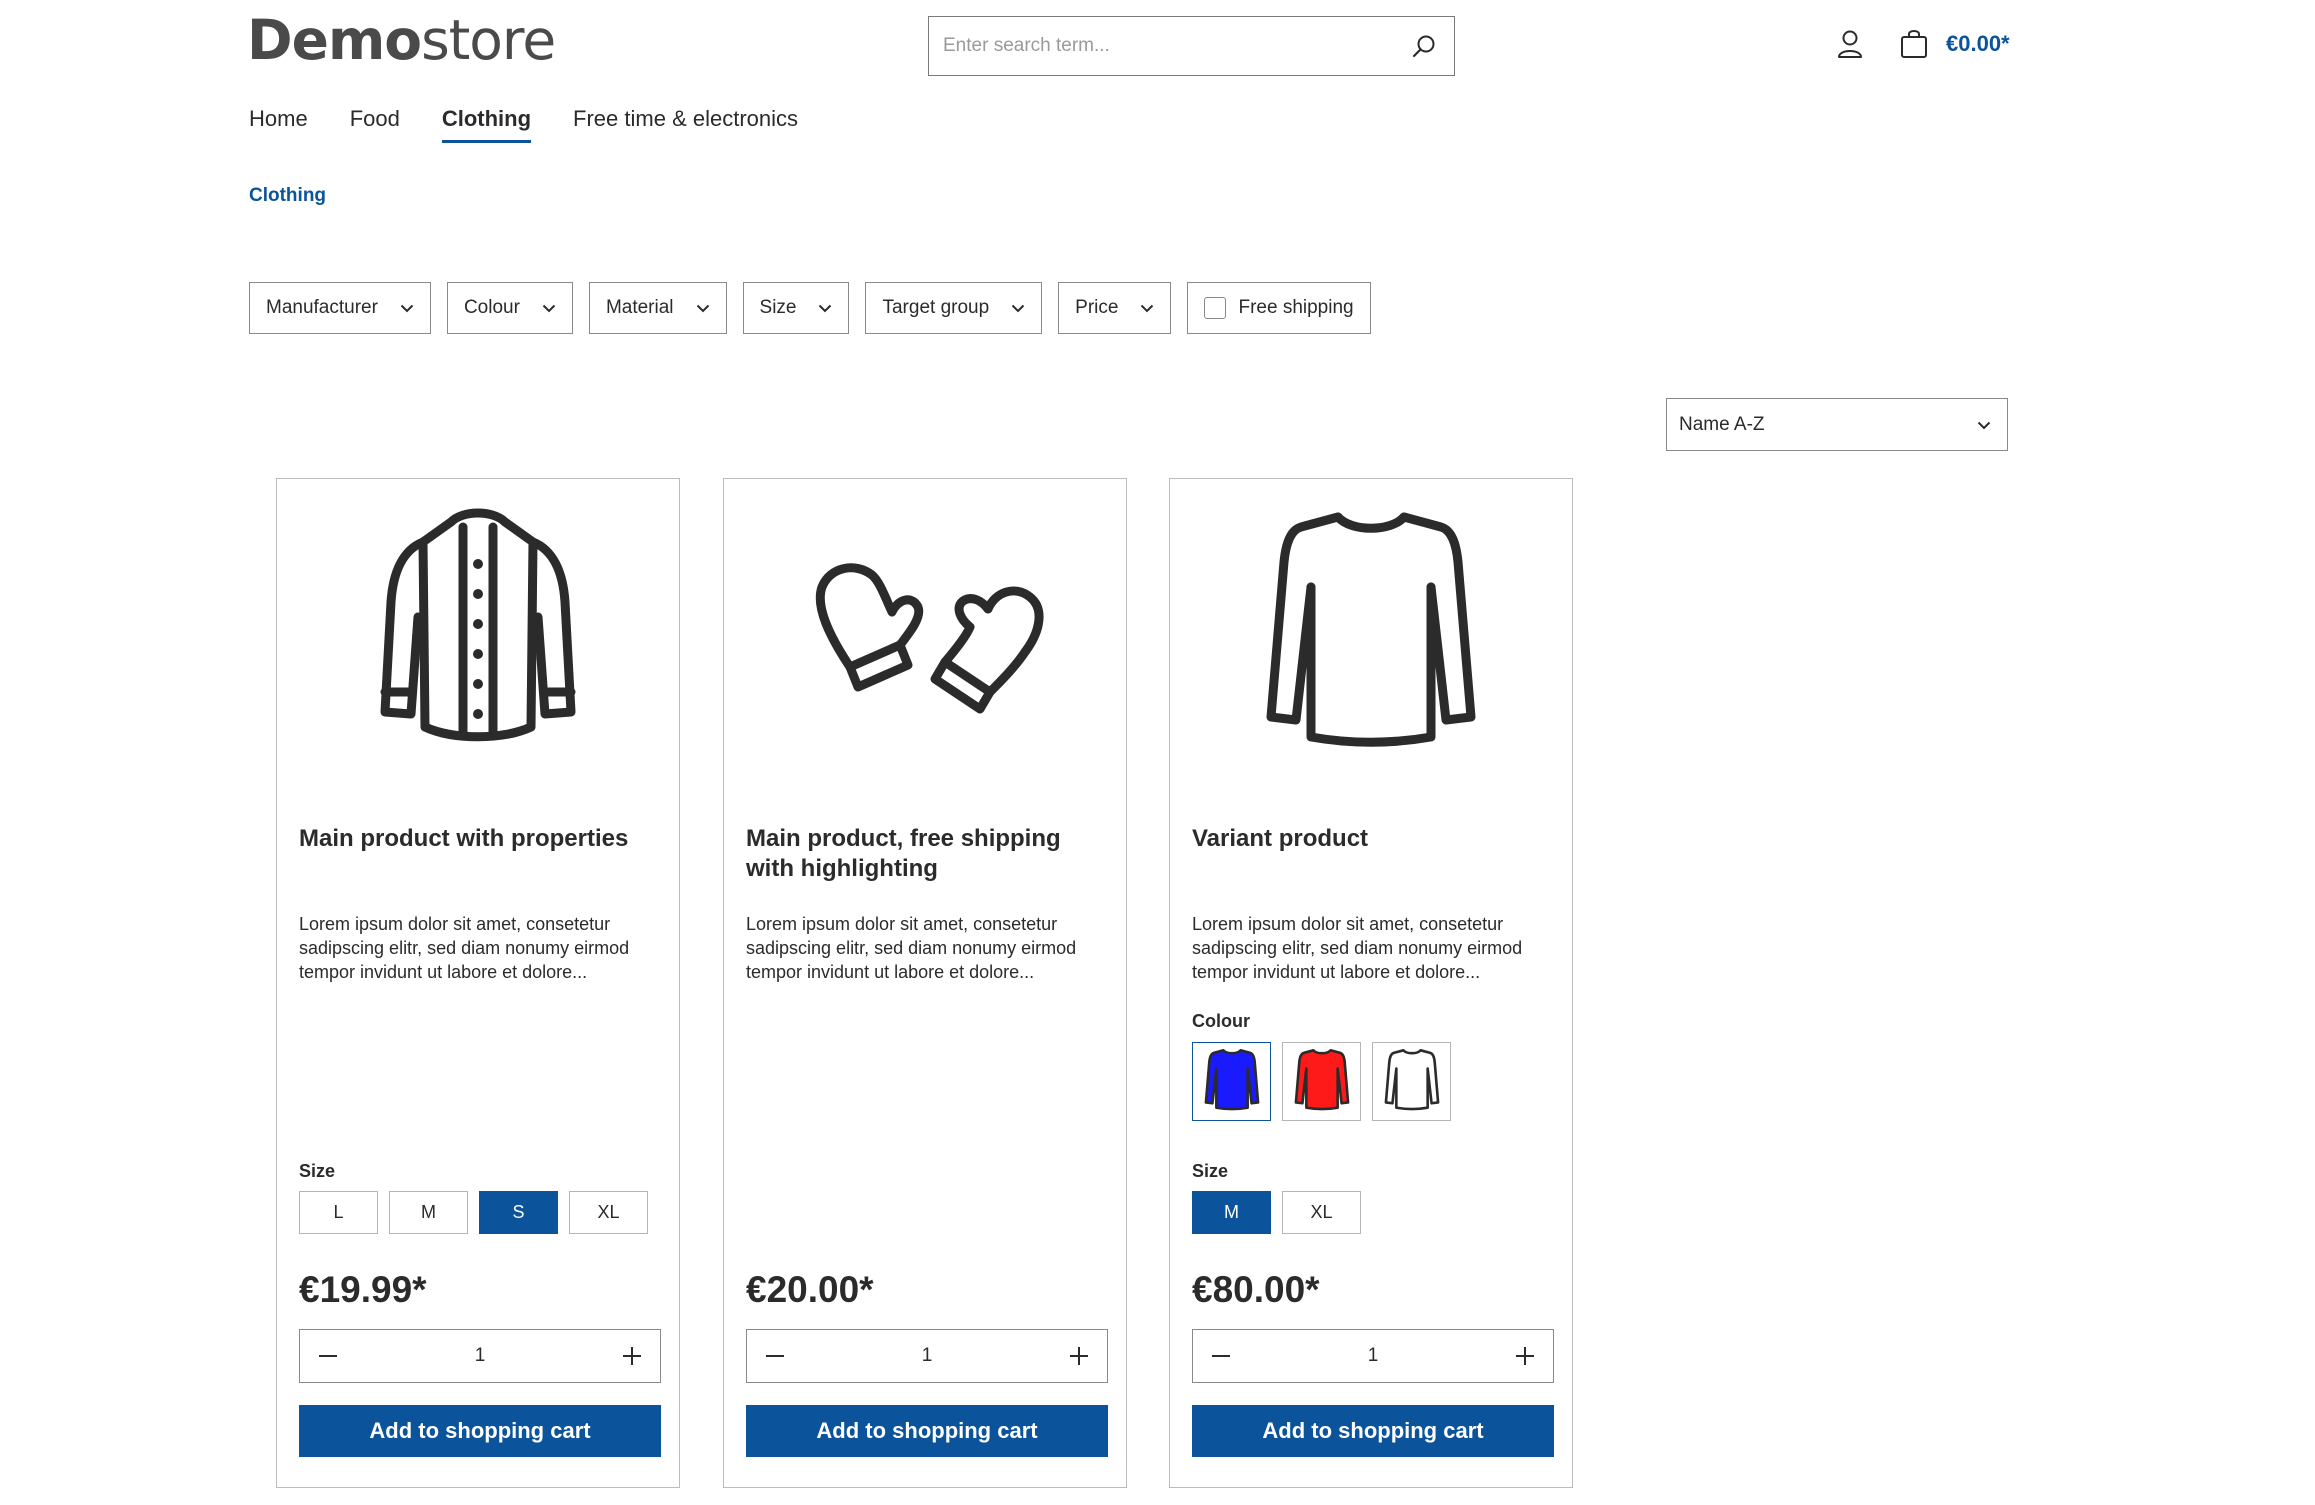 The height and width of the screenshot is (1505, 2315). I want to click on colour-option-blue, so click(1231, 1081).